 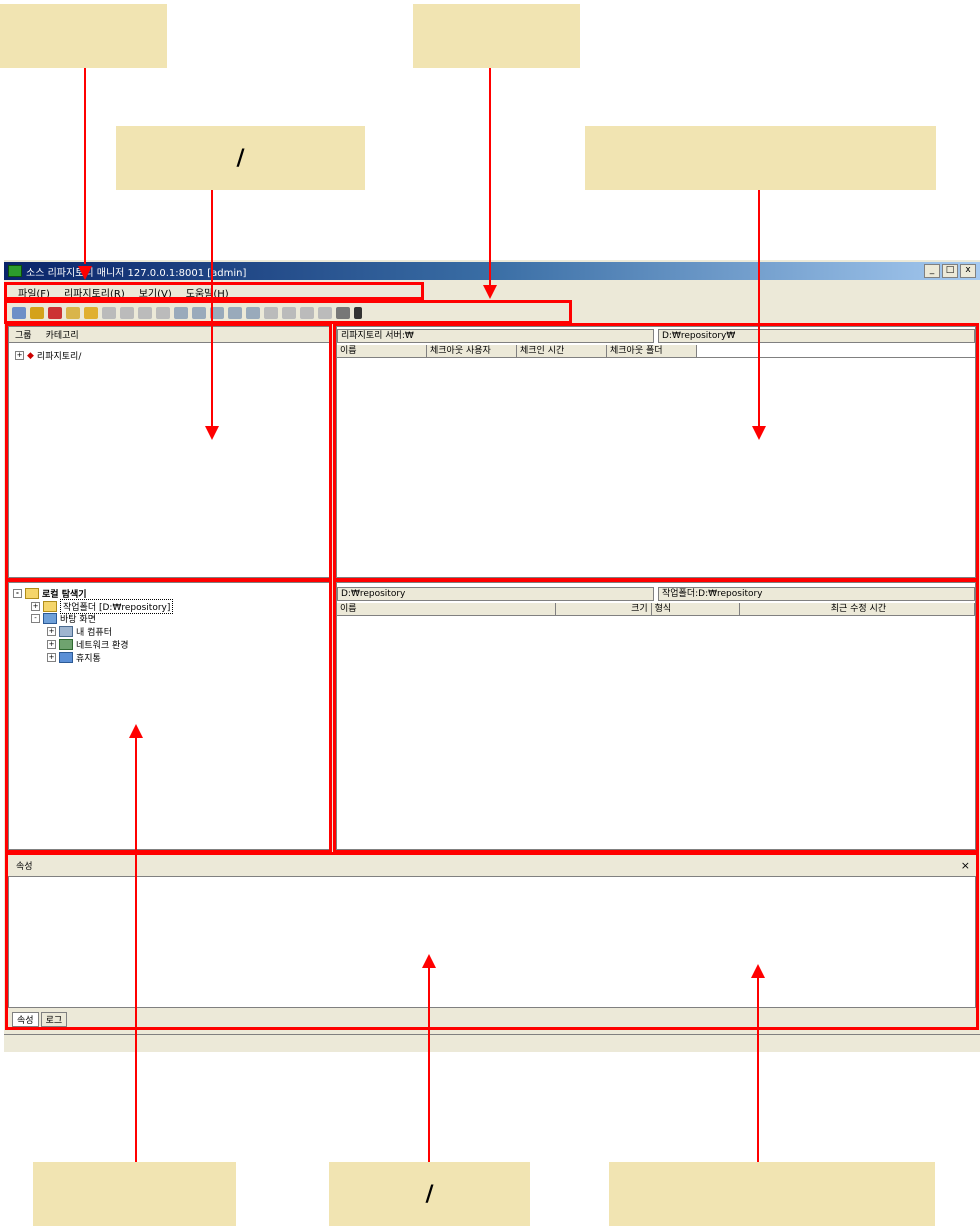 I want to click on arrow-toolbar, so click(x=490, y=292).